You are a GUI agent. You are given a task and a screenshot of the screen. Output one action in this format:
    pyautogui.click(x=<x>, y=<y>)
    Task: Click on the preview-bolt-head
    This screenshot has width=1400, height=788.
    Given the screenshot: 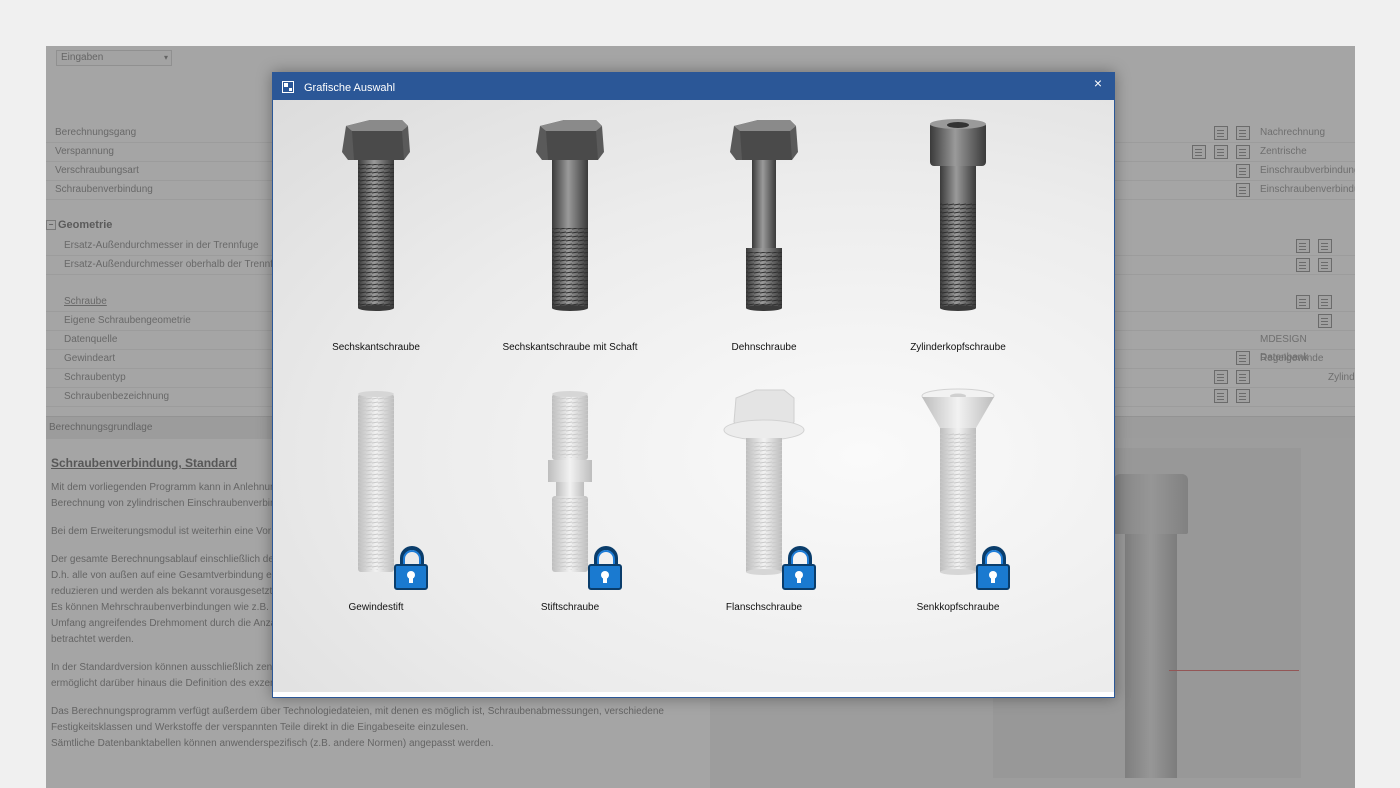 What is the action you would take?
    pyautogui.click(x=1151, y=504)
    